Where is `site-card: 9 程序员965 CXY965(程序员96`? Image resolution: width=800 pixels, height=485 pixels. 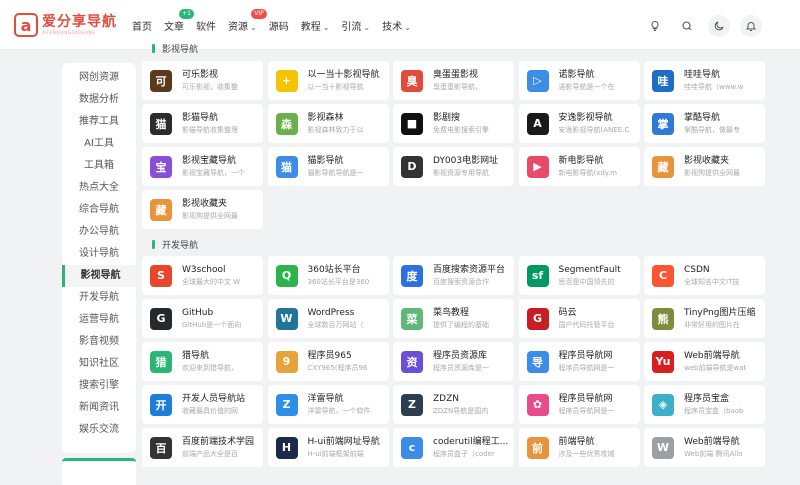
site-card: 9 程序员965 CXY965(程序员96 is located at coordinates (328, 361).